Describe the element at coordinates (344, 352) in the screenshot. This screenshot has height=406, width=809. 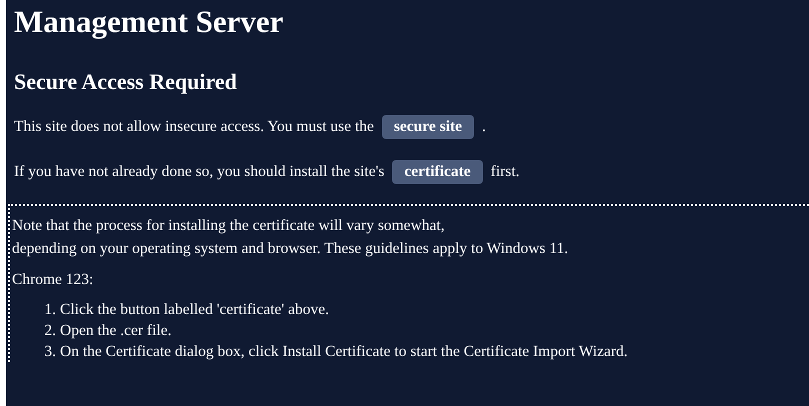
I see `step-text: On the Certificate dialog box, click Install Certificate to start the Certificate Import Wizard.` at that location.